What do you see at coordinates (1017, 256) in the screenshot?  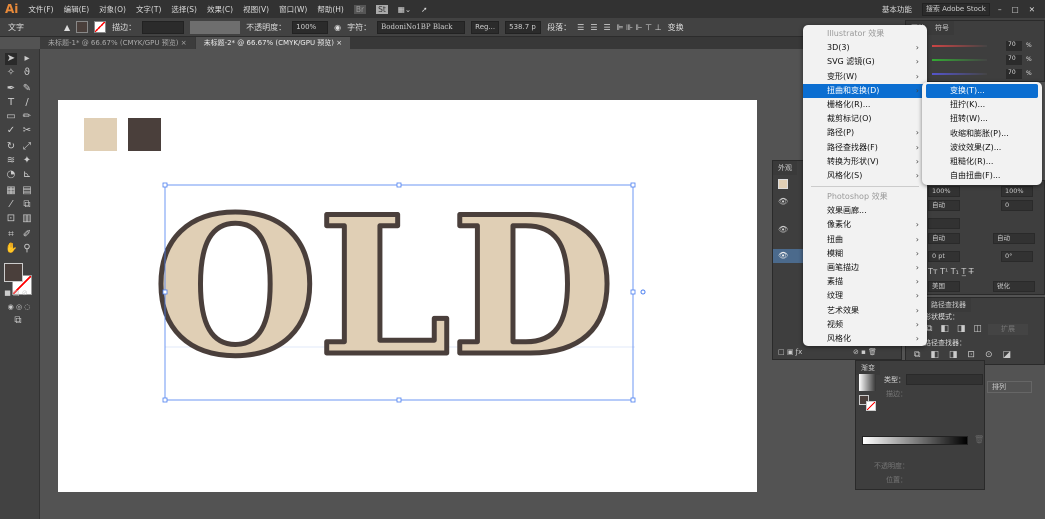 I see `rotation-input: 0°` at bounding box center [1017, 256].